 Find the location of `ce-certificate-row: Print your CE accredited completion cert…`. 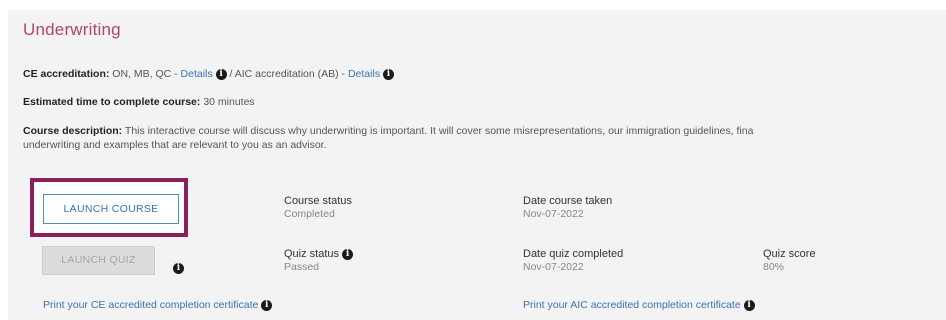

ce-certificate-row: Print your CE accredited completion cert… is located at coordinates (158, 305).